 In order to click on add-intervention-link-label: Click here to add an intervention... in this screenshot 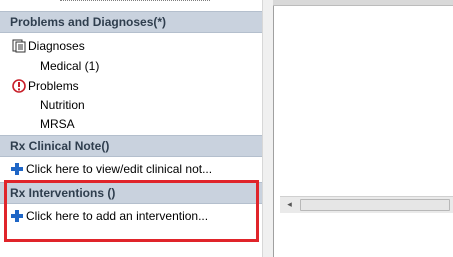, I will do `click(117, 216)`.